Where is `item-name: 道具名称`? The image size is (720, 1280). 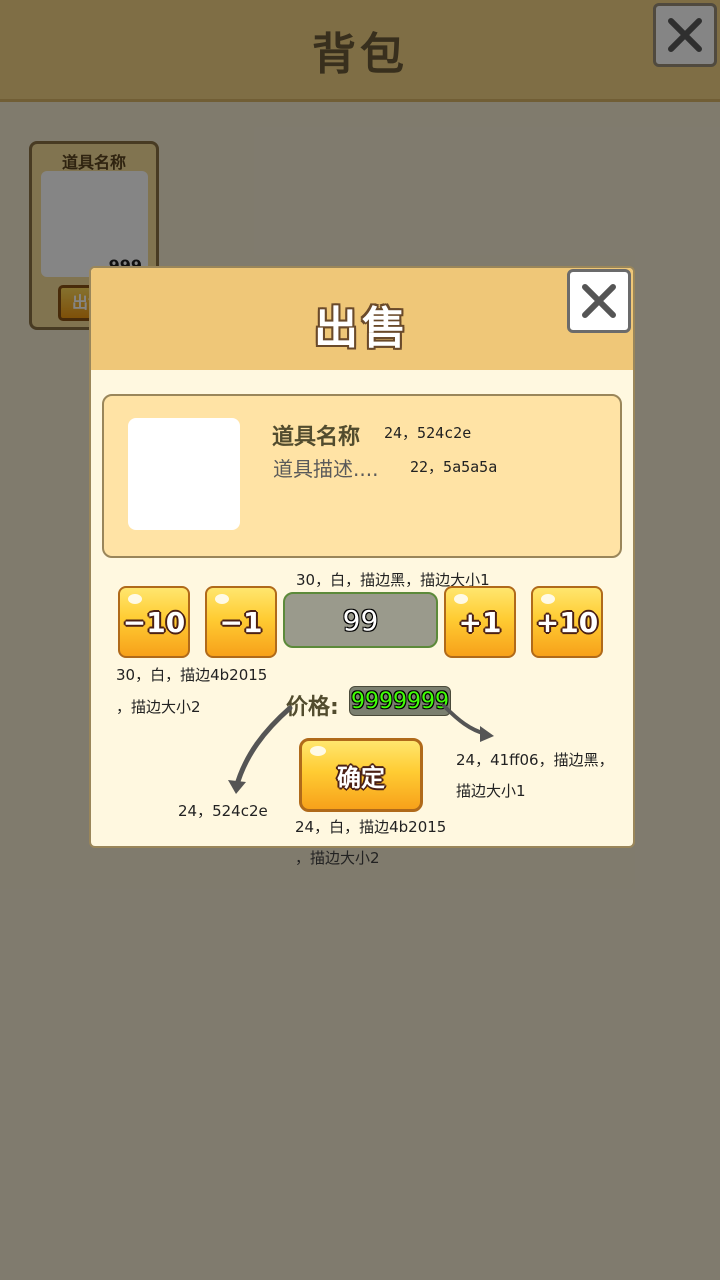 item-name: 道具名称 is located at coordinates (316, 437).